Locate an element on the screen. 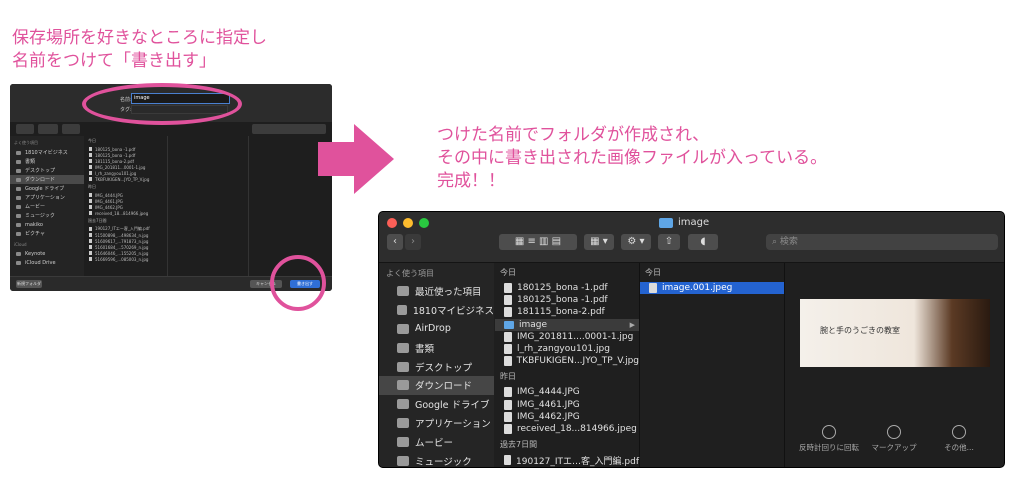 The height and width of the screenshot is (493, 1024). icloud-item: iCloud Drive is located at coordinates (47, 262).